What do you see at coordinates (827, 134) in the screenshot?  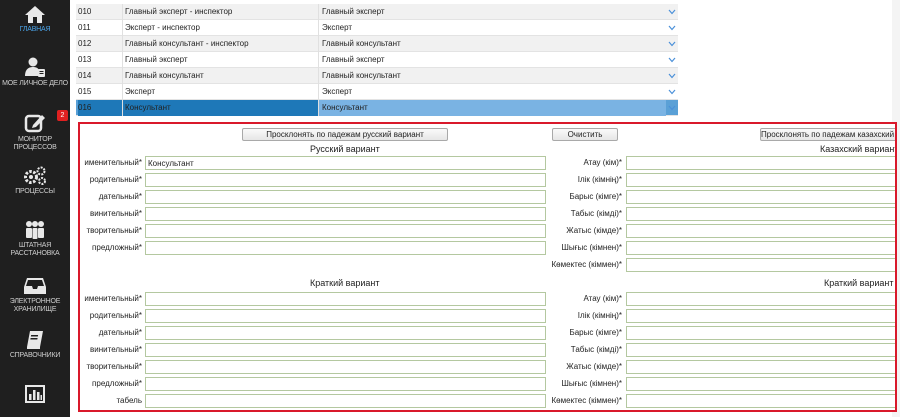 I see `decline-kazakh-button: Просклонять по падежам казахский вариант` at bounding box center [827, 134].